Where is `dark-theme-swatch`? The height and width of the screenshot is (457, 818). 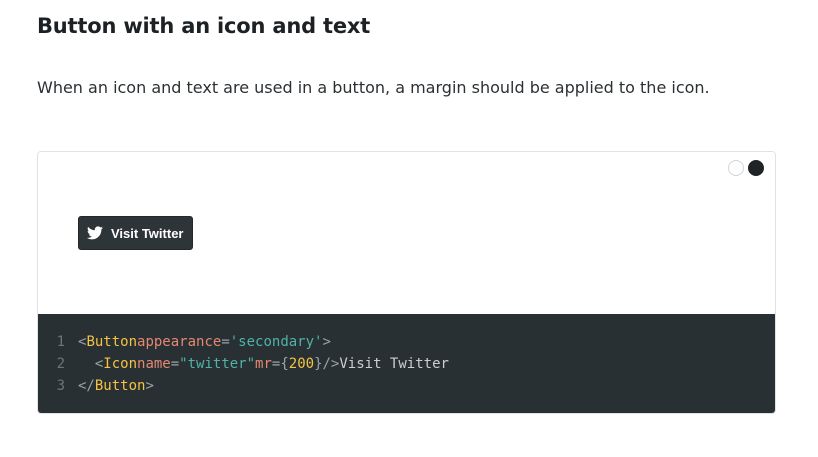
dark-theme-swatch is located at coordinates (756, 168).